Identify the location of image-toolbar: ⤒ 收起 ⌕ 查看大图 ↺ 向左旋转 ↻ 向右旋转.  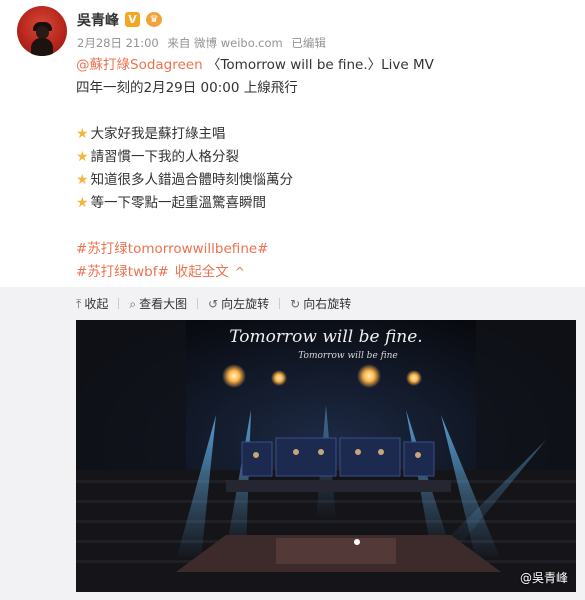
(218, 304).